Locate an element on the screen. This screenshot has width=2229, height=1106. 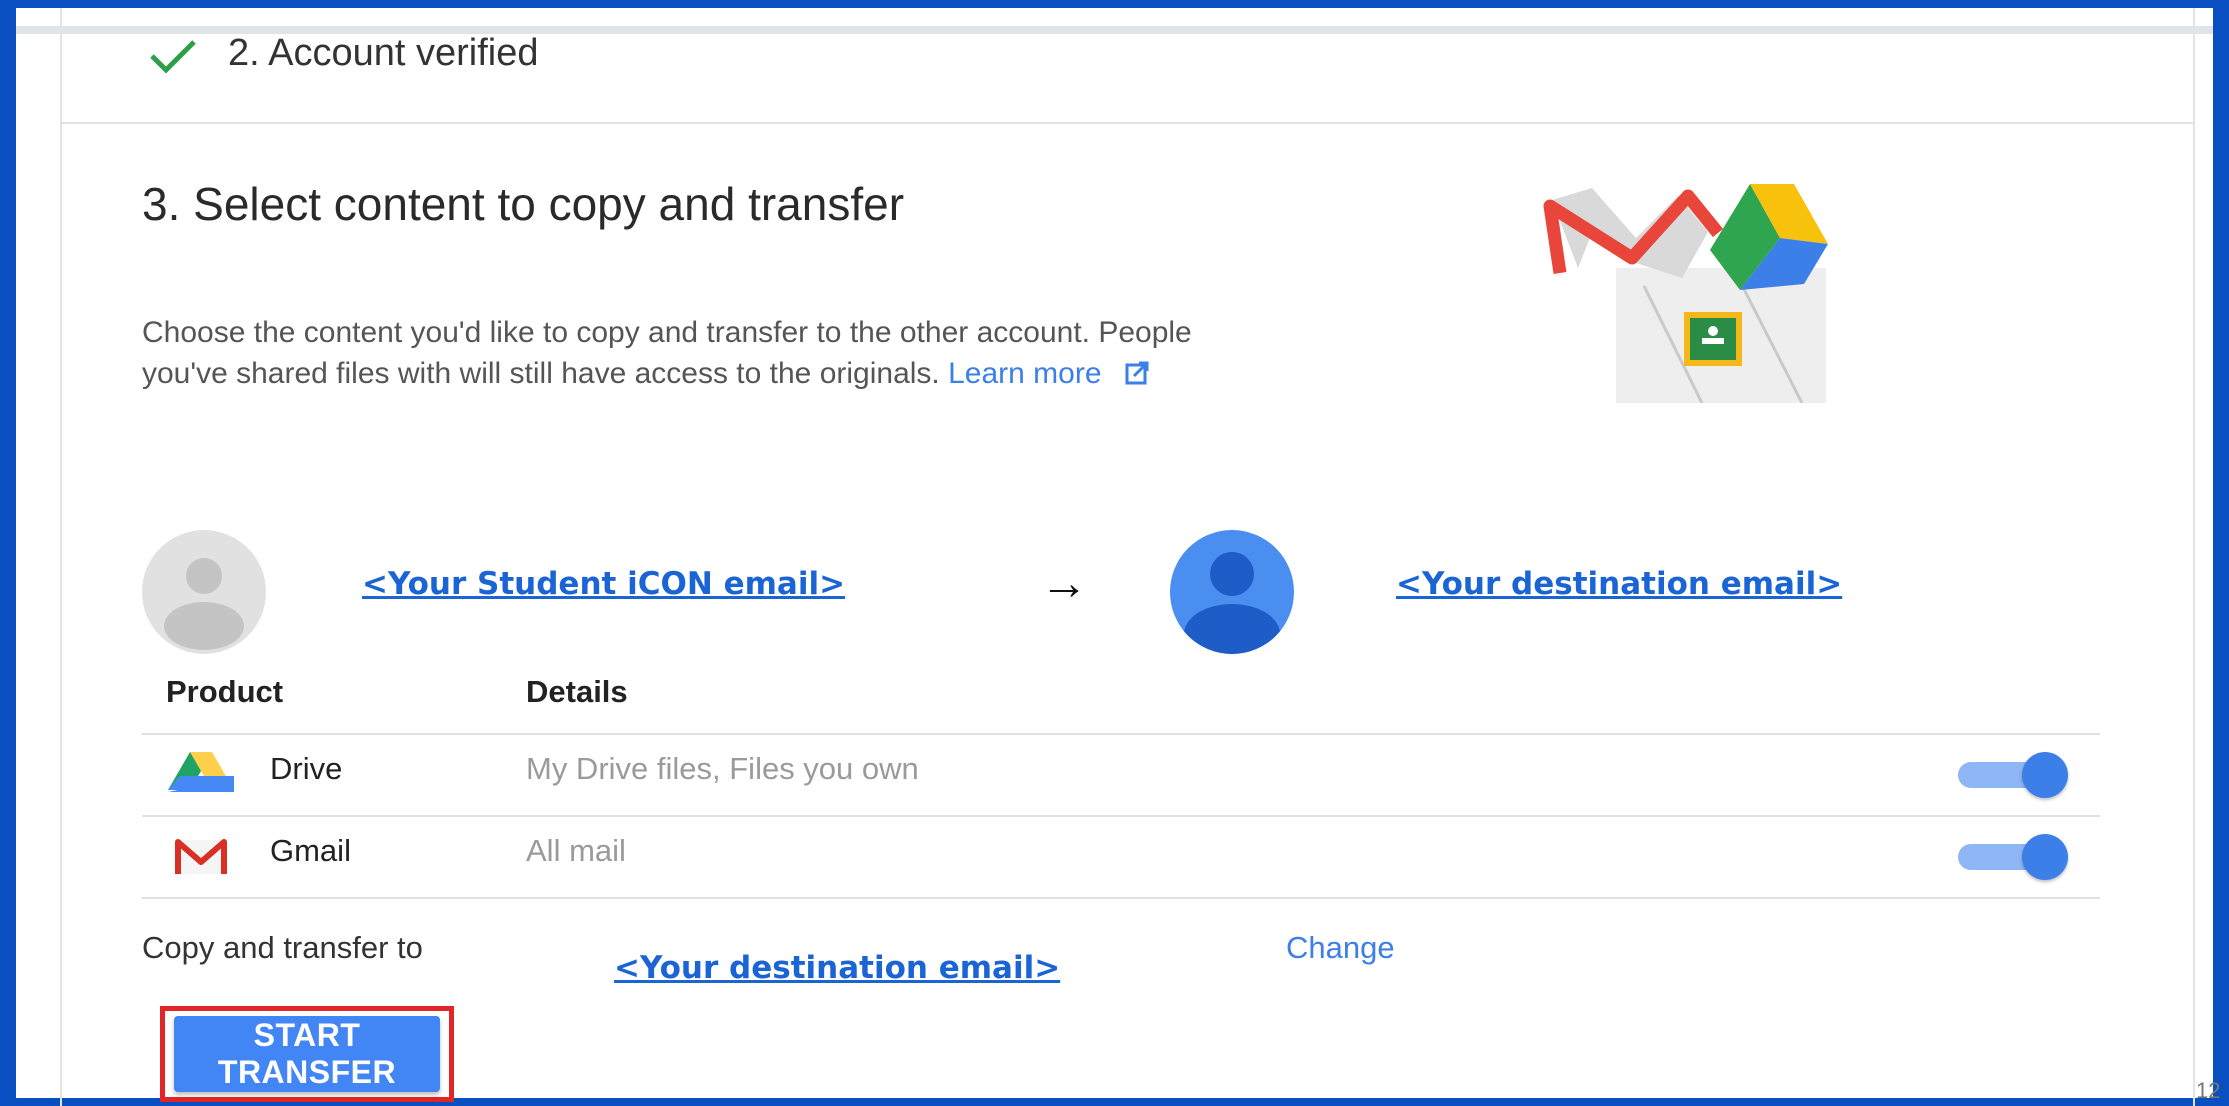
drive-icon is located at coordinates (201, 772).